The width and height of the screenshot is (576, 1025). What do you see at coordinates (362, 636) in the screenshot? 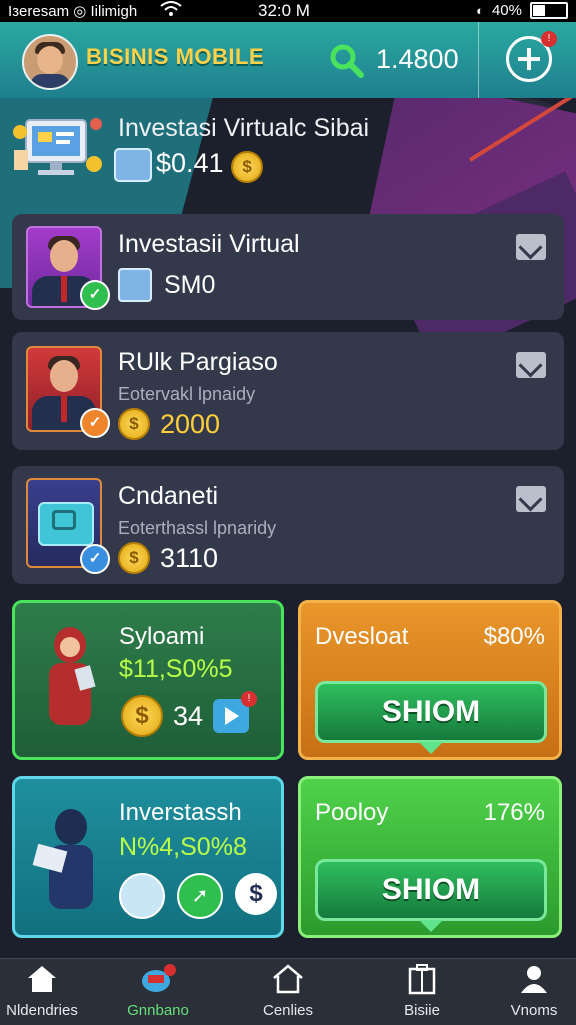
I see `tile-title: Dvesloat` at bounding box center [362, 636].